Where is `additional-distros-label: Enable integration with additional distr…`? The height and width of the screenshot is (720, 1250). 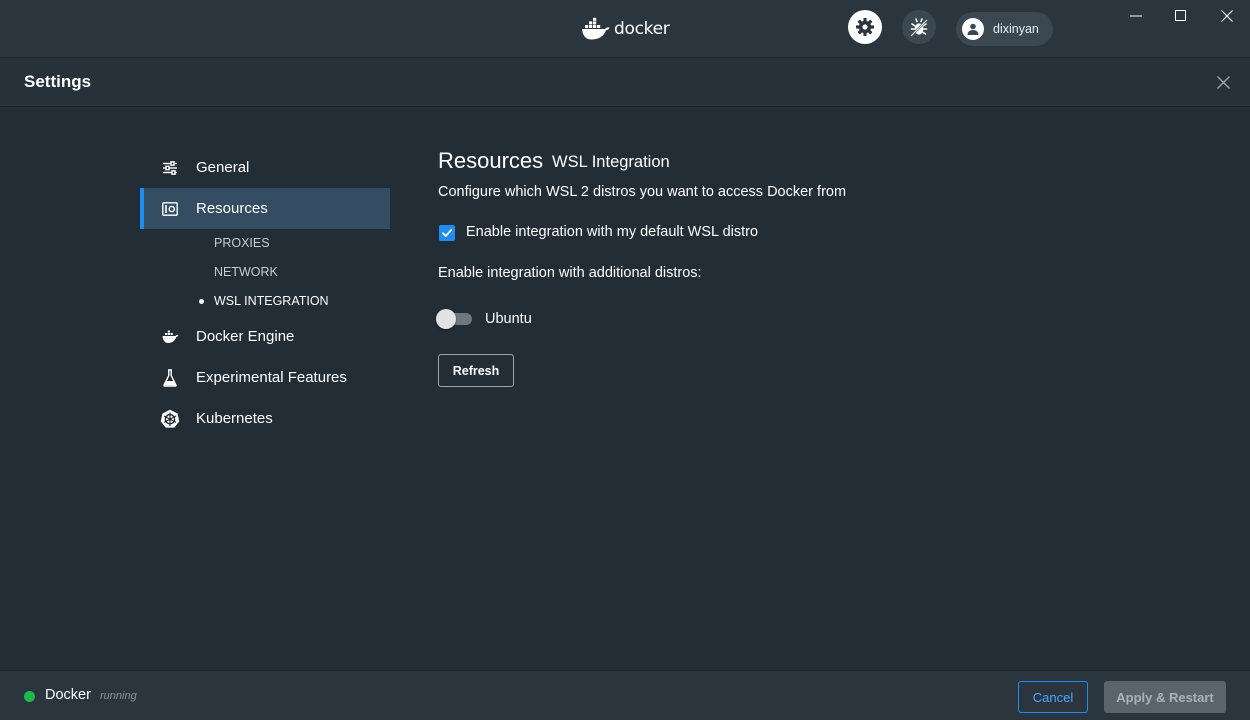
additional-distros-label: Enable integration with additional distr… is located at coordinates (570, 273).